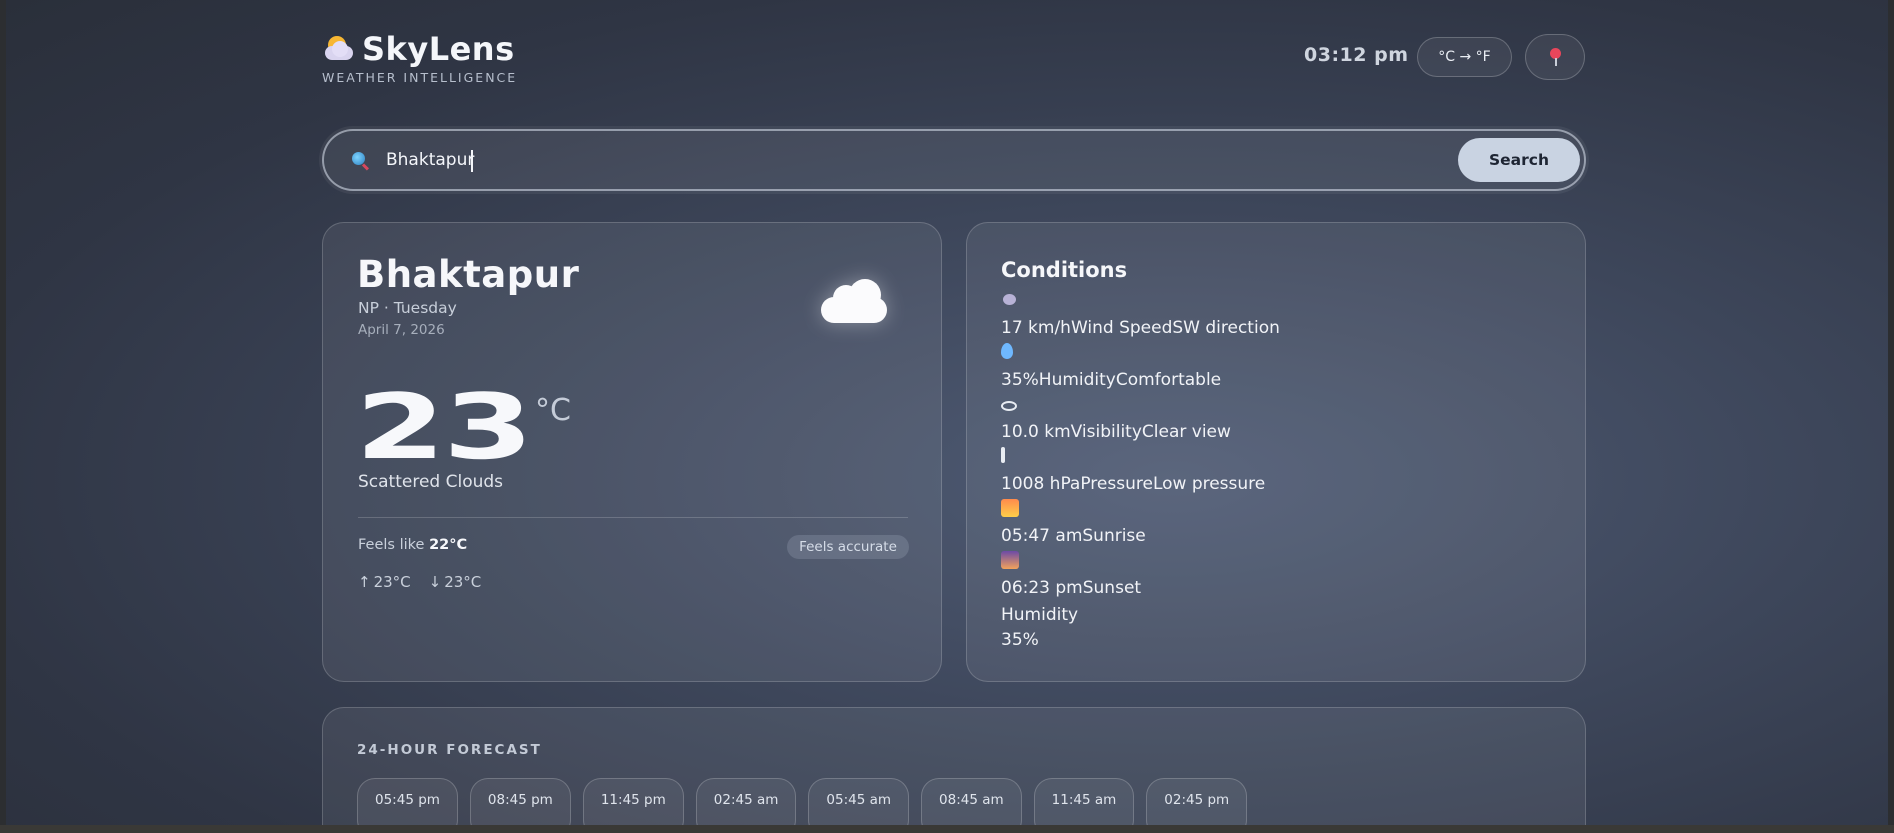  Describe the element at coordinates (1197, 801) in the screenshot. I see `hour-chip: 02:45 pm` at that location.